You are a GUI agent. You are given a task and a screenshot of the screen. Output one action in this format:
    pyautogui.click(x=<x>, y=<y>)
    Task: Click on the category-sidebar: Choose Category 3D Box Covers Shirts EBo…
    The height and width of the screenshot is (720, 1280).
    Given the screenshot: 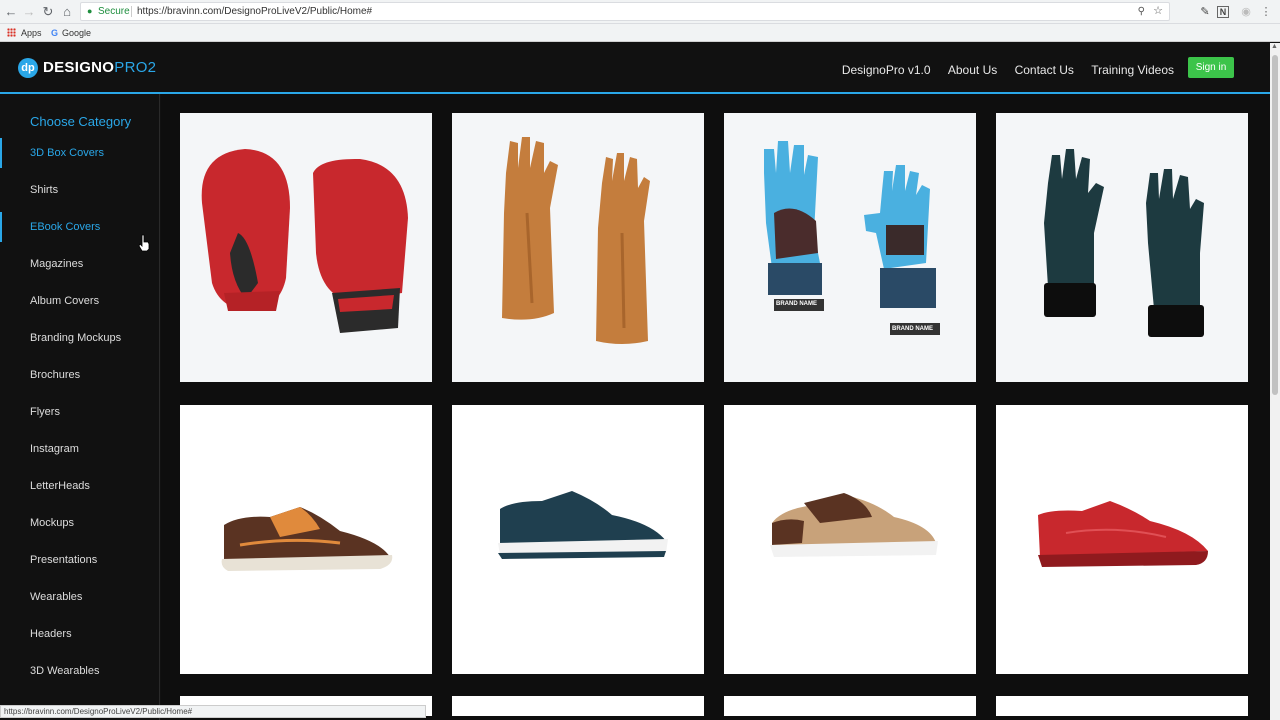 What is the action you would take?
    pyautogui.click(x=80, y=407)
    